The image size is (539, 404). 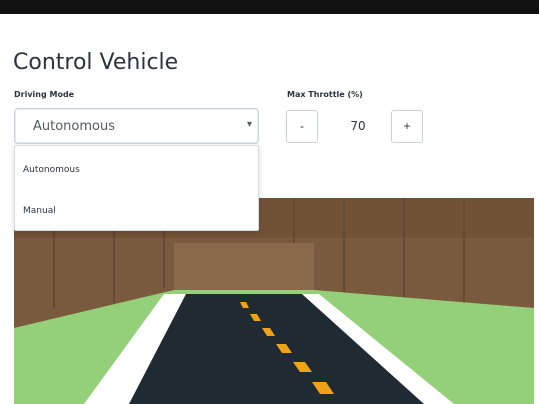 What do you see at coordinates (136, 188) in the screenshot?
I see `driving-mode-dropdown: Autonomous Manual` at bounding box center [136, 188].